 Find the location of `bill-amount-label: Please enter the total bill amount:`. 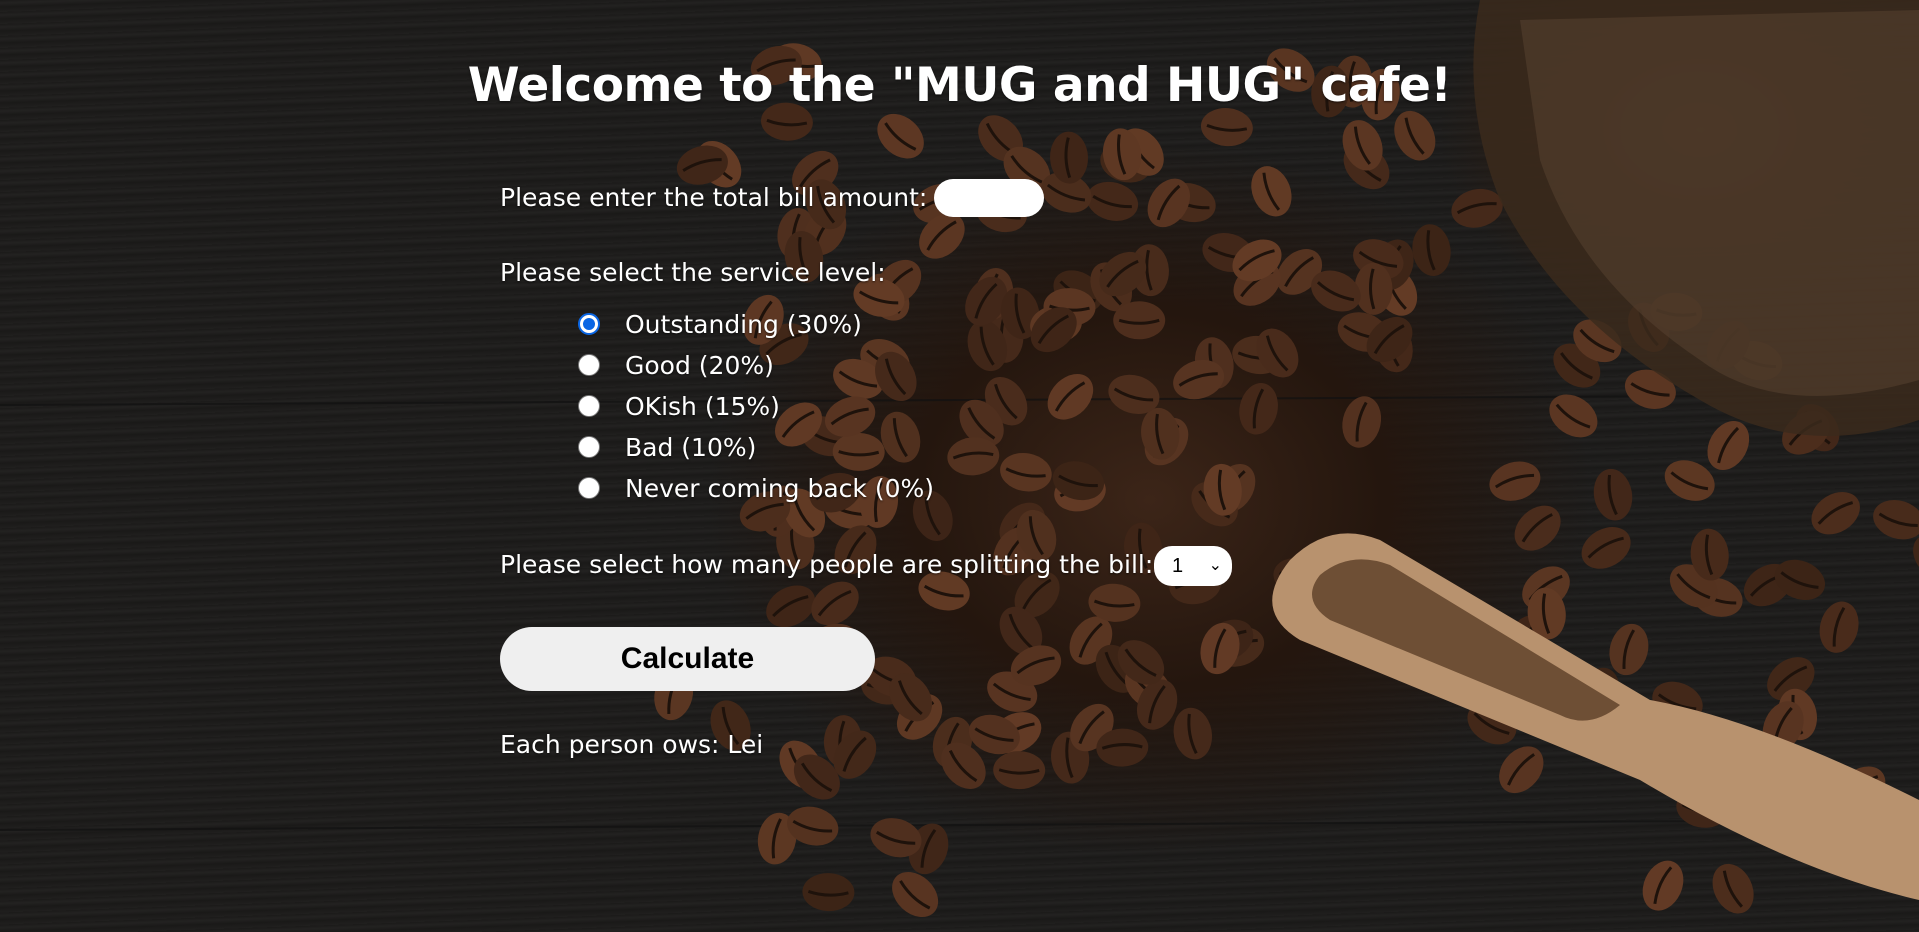

bill-amount-label: Please enter the total bill amount: is located at coordinates (714, 197).